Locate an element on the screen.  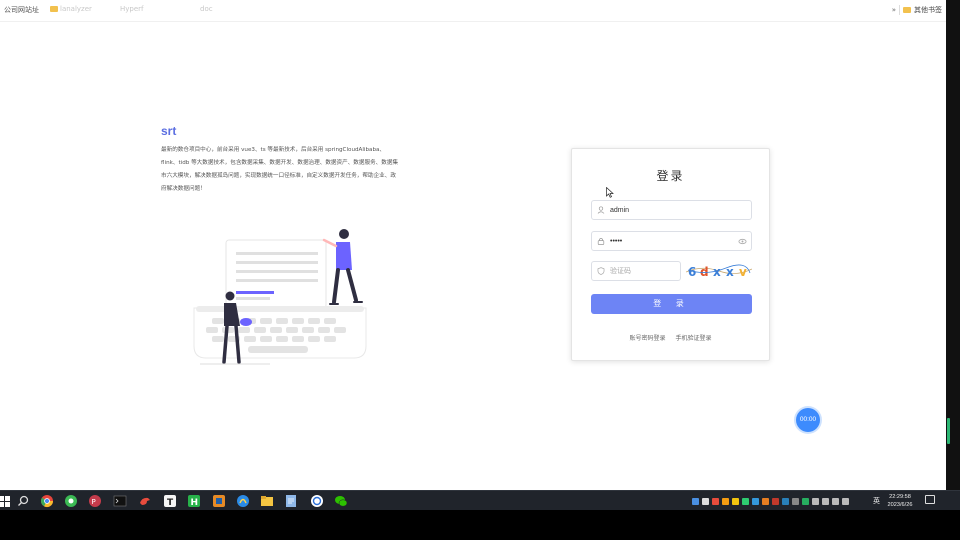
username-value: admin is located at coordinates (620, 210).